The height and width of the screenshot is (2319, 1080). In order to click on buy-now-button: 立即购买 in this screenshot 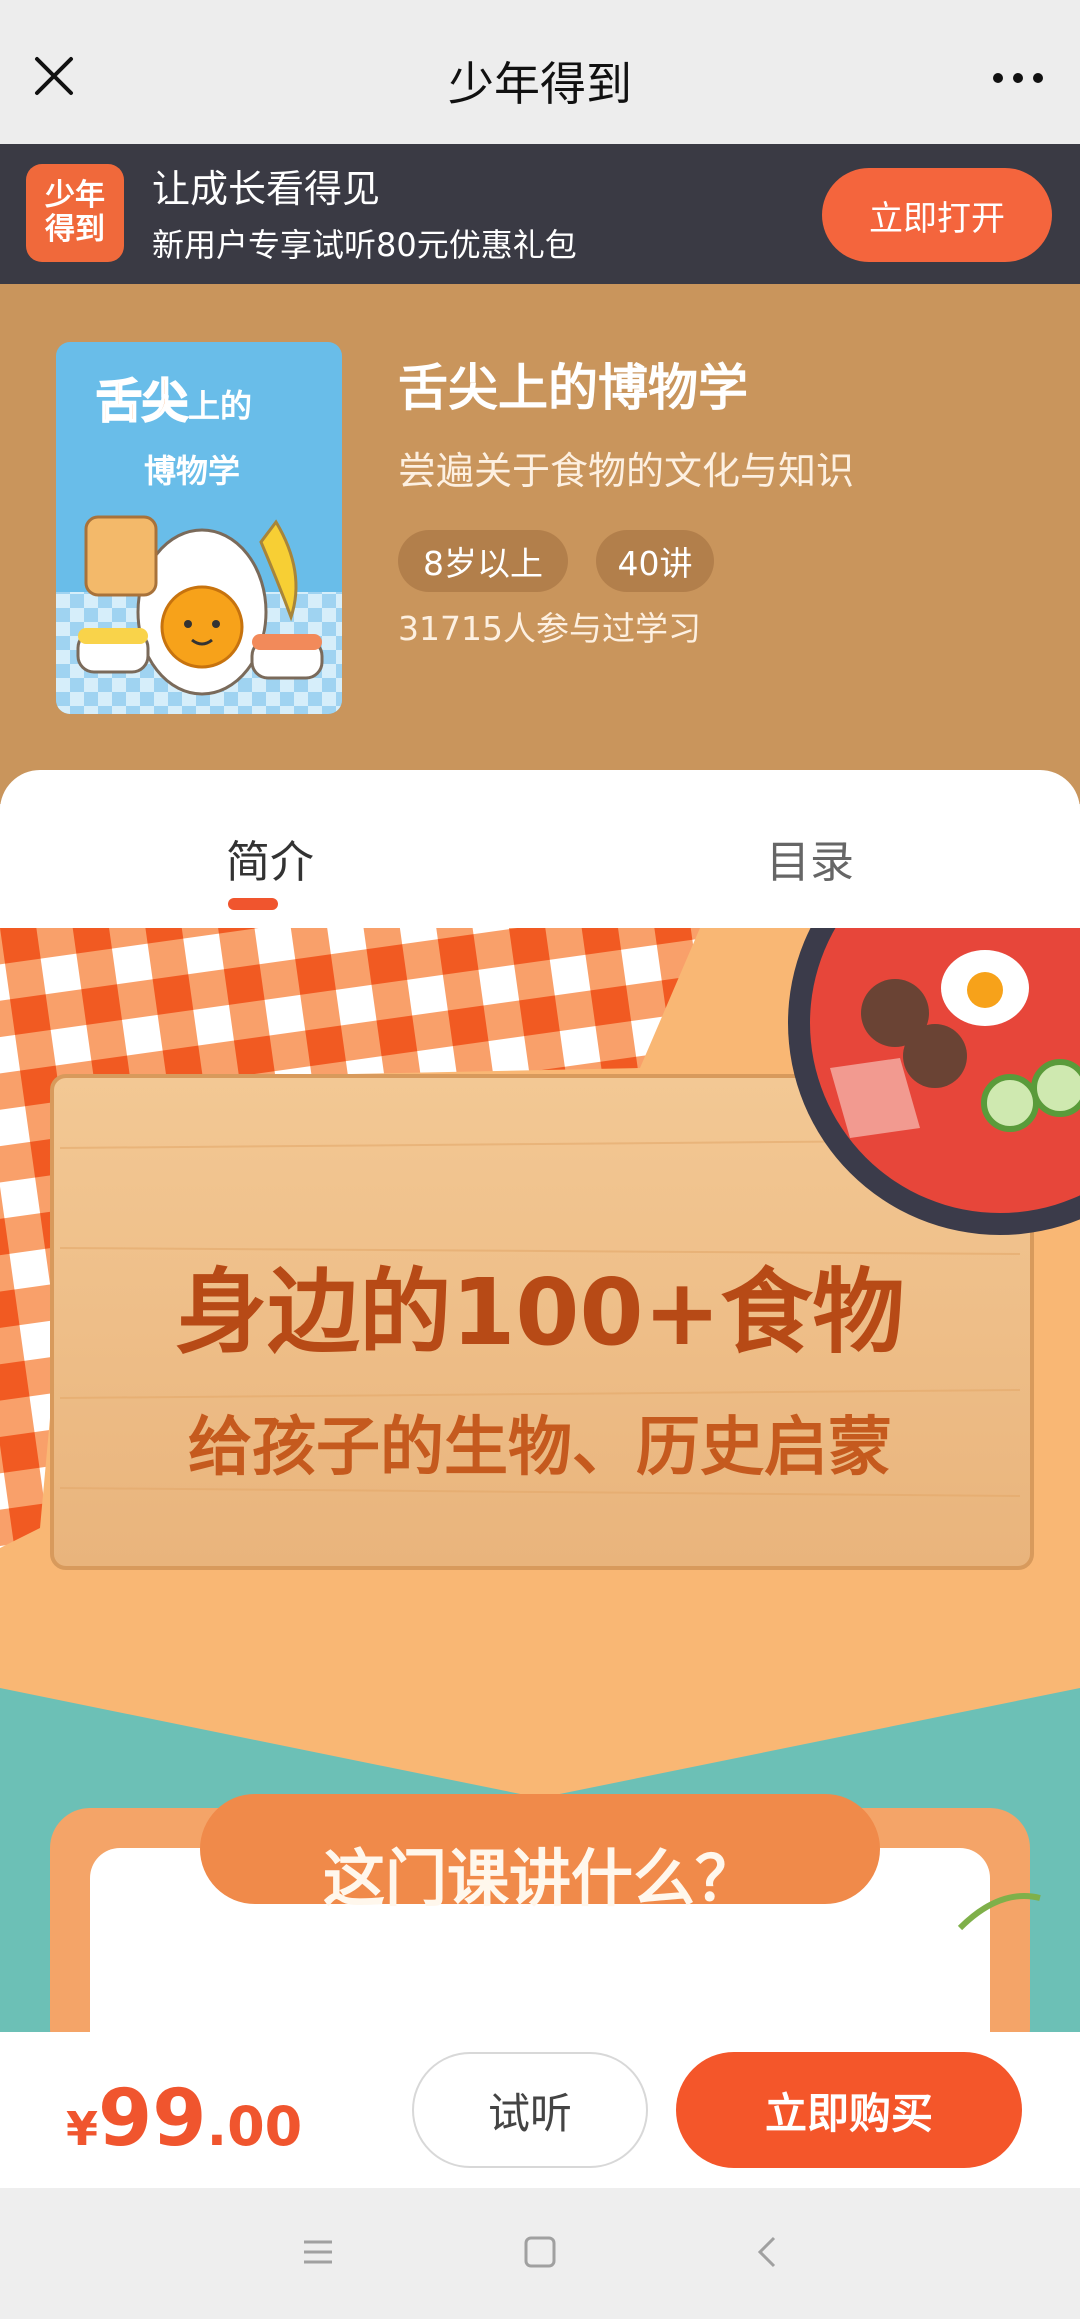, I will do `click(849, 2110)`.